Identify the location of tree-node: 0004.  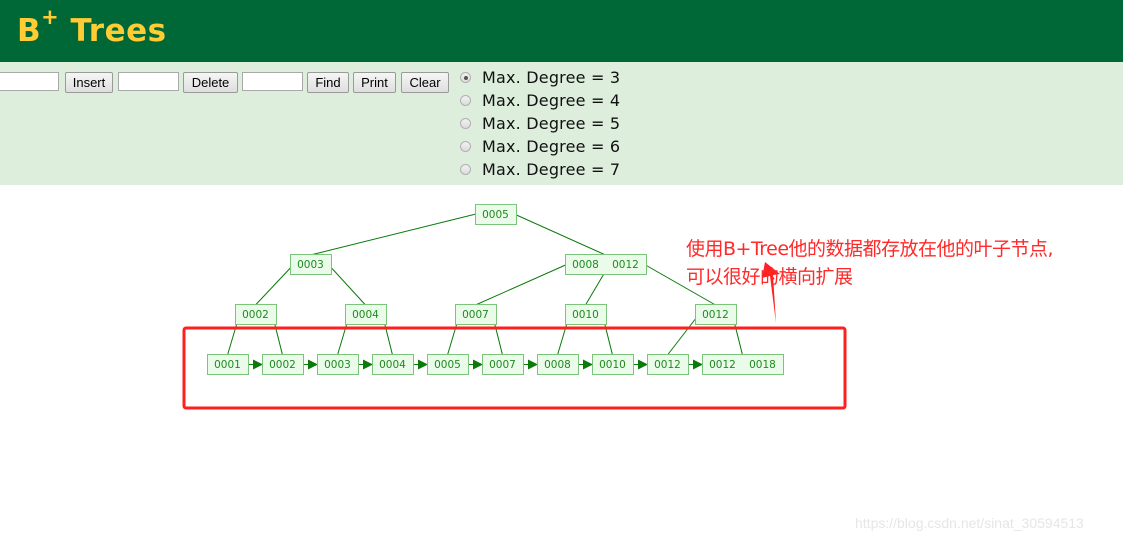
(366, 314).